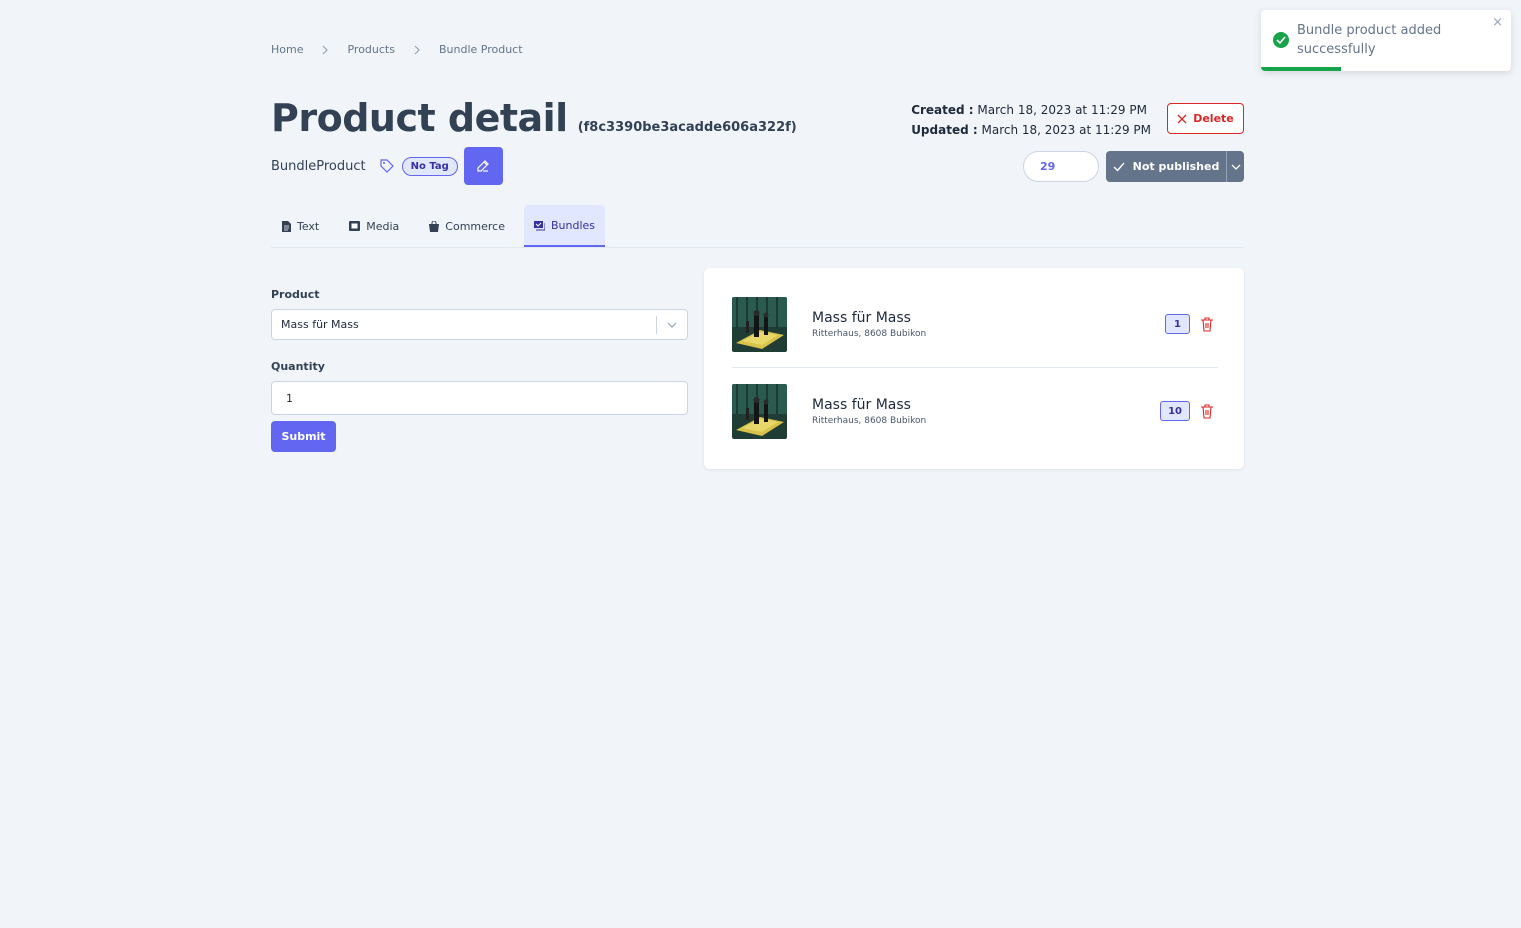  What do you see at coordinates (479, 398) in the screenshot?
I see `quantity-input` at bounding box center [479, 398].